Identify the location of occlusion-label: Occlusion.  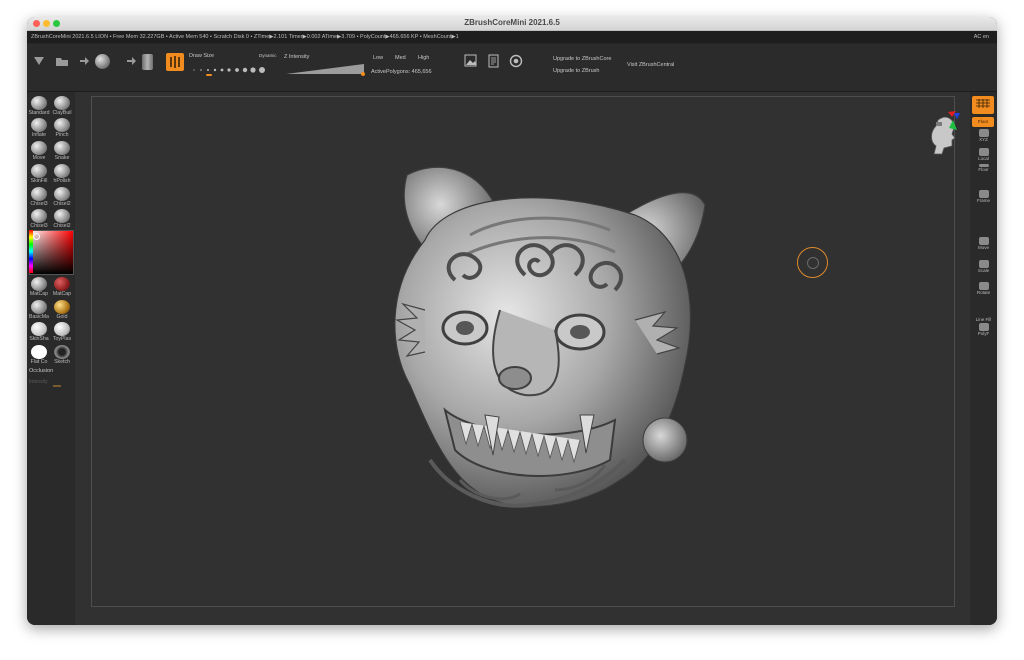
(41, 371).